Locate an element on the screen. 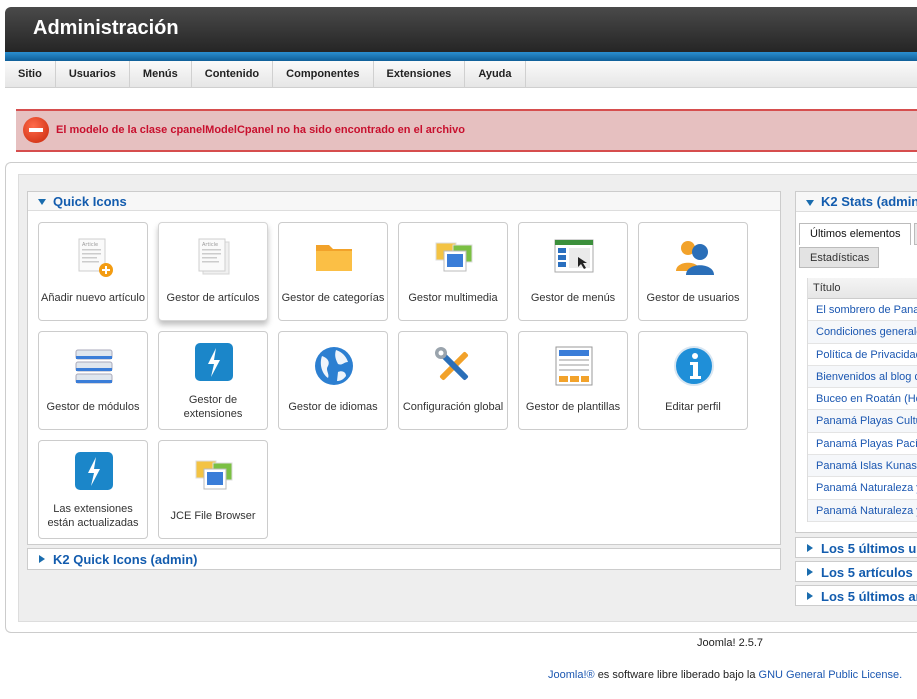 The height and width of the screenshot is (699, 917). latest-users-panel: Los 5 últimos usuarios is located at coordinates (856, 547).